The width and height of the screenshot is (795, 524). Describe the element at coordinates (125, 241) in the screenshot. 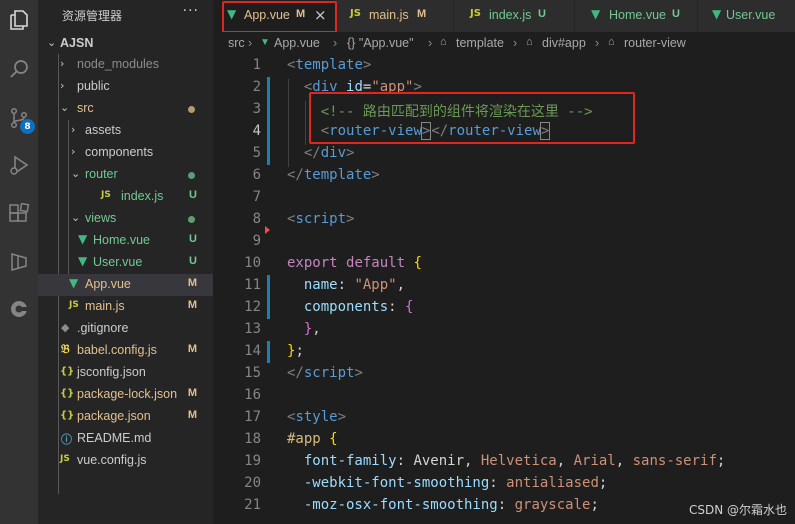

I see `tree-item-home-vue: ▼ Home.vue U` at that location.